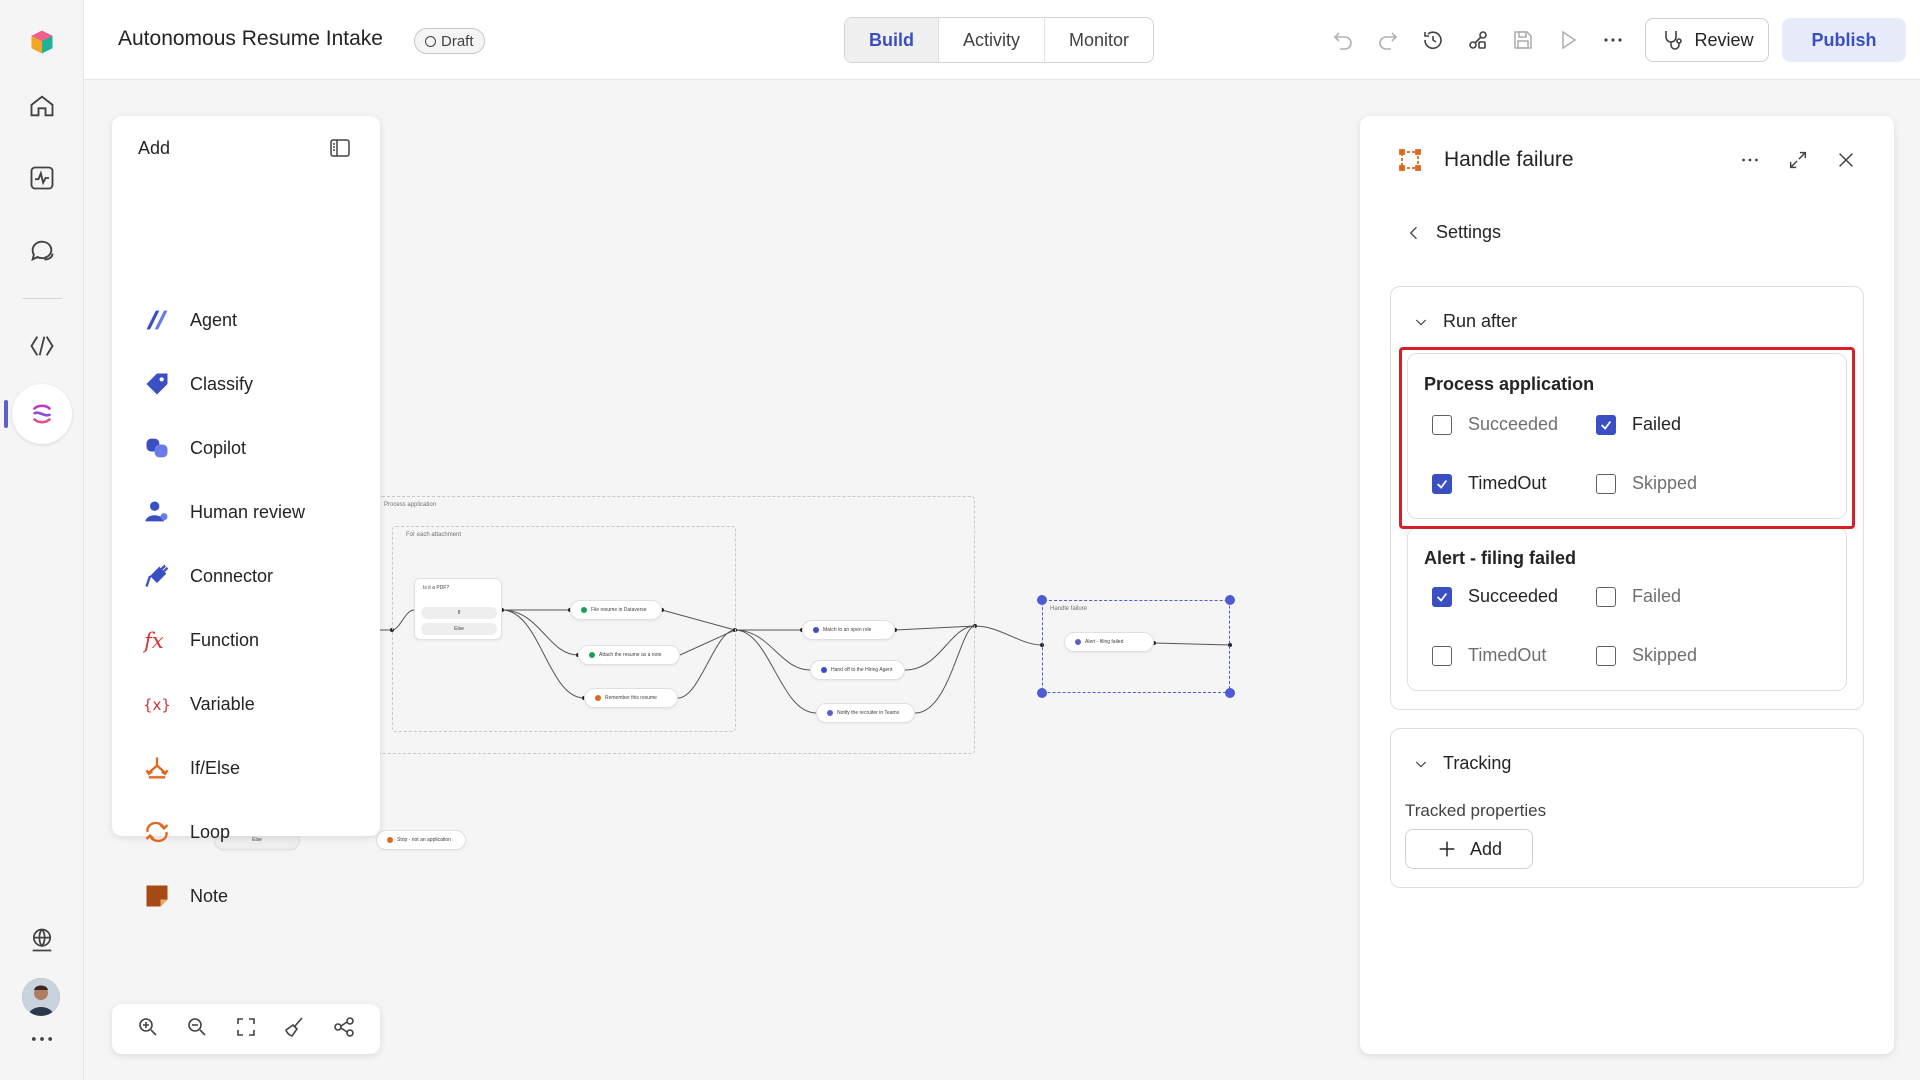 The image size is (1920, 1080). What do you see at coordinates (1500, 558) in the screenshot?
I see `group-title: Alert - filing failed` at bounding box center [1500, 558].